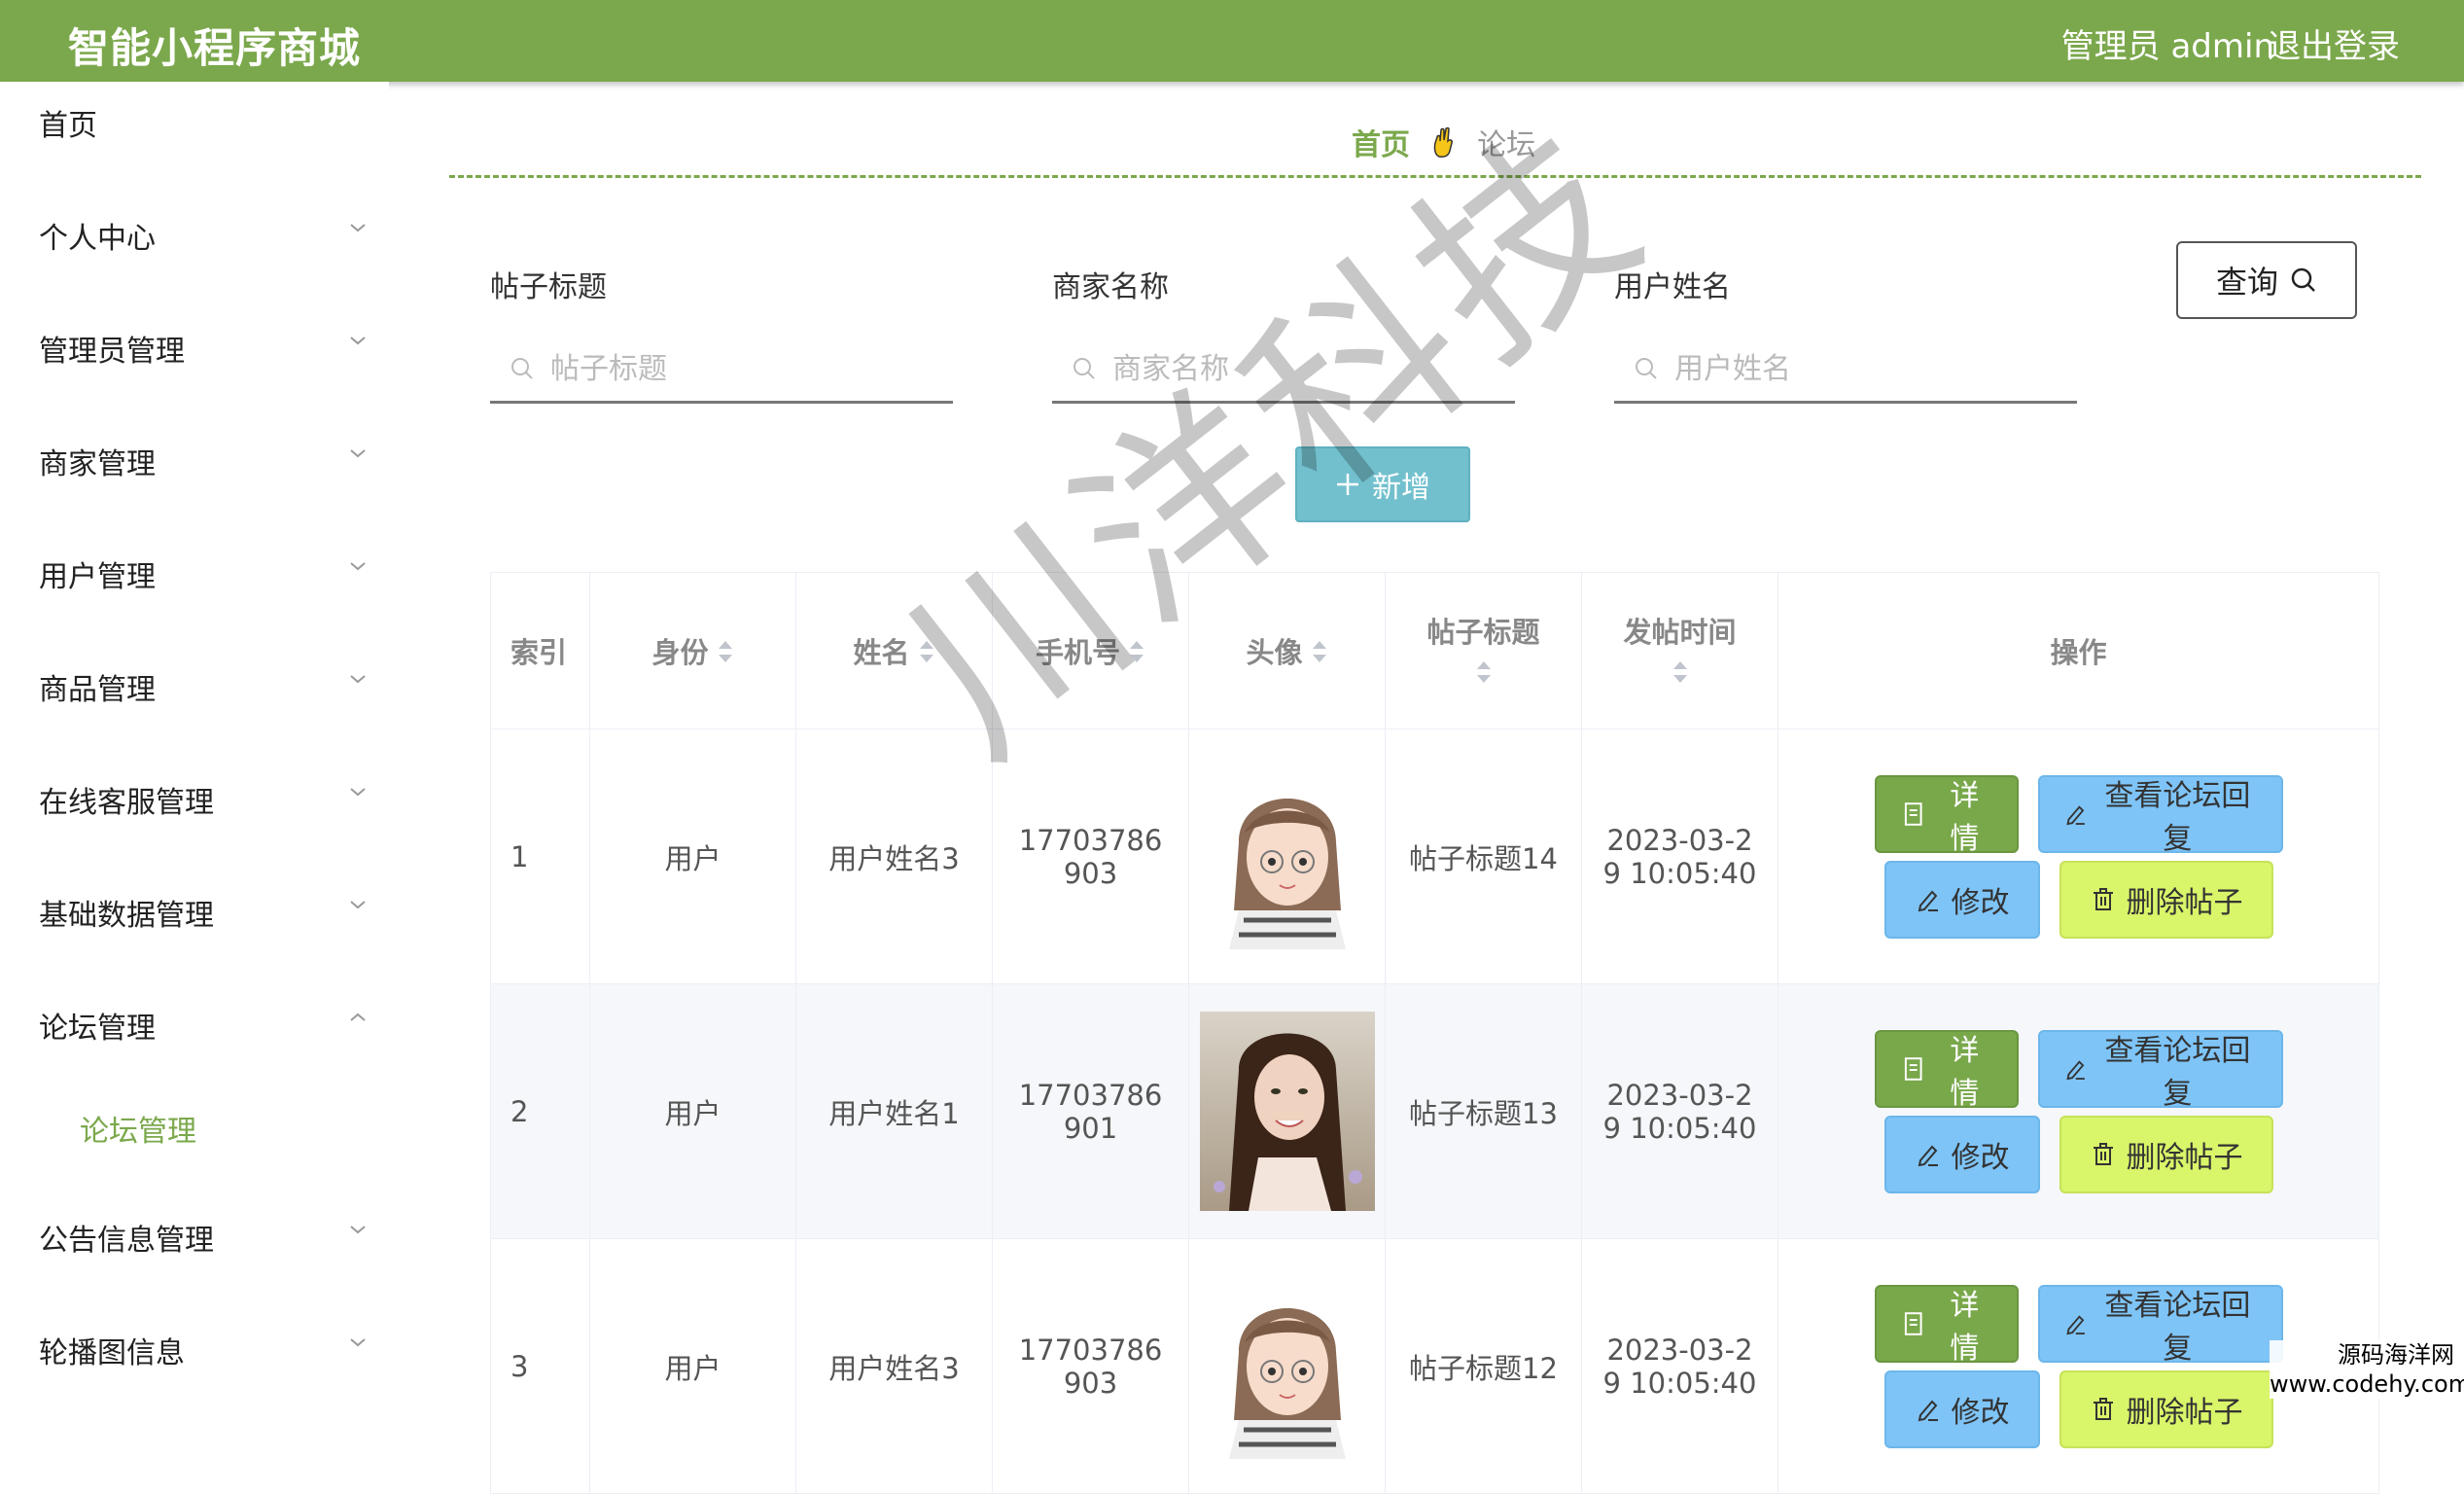 The height and width of the screenshot is (1494, 2464). I want to click on header-phone: 手机号, so click(1090, 650).